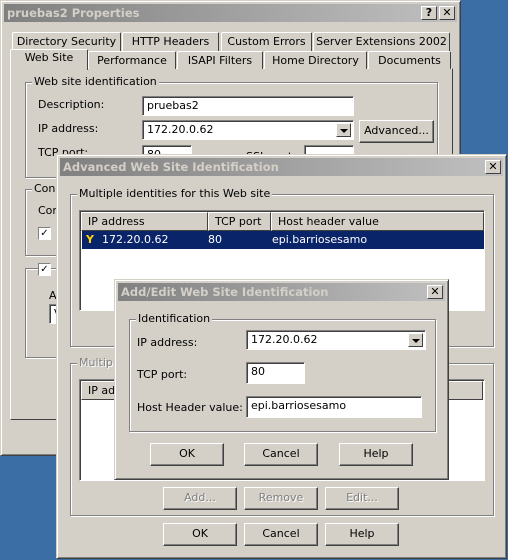  What do you see at coordinates (44, 233) in the screenshot?
I see `connection-checkbox: ✓` at bounding box center [44, 233].